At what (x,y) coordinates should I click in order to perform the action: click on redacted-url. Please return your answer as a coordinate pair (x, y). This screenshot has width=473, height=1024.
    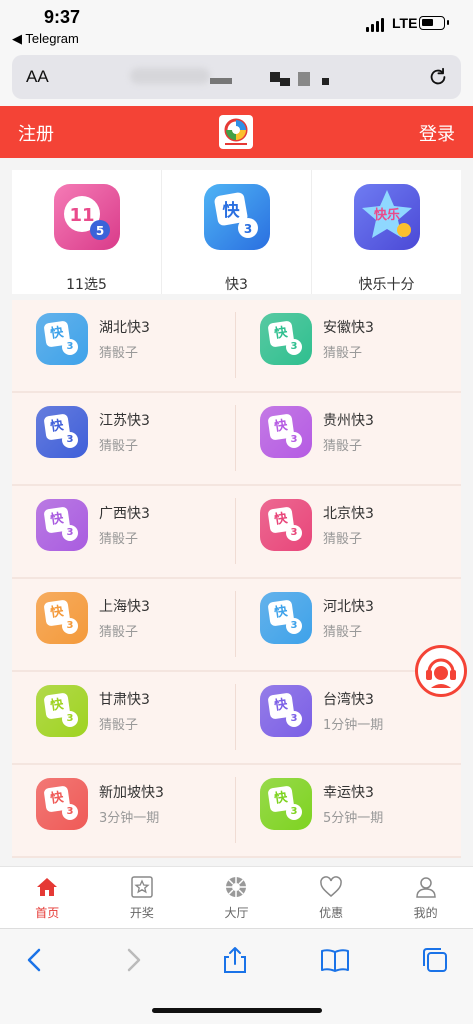
    Looking at the image, I should click on (235, 77).